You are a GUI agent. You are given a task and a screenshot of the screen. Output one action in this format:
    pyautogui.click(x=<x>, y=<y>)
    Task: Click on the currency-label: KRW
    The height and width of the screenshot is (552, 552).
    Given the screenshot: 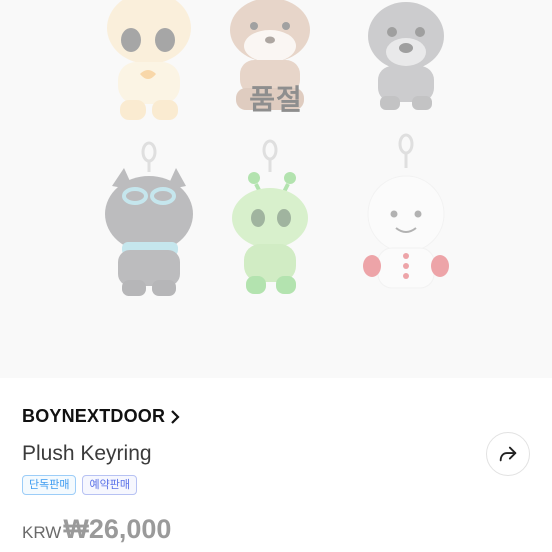 What is the action you would take?
    pyautogui.click(x=42, y=532)
    